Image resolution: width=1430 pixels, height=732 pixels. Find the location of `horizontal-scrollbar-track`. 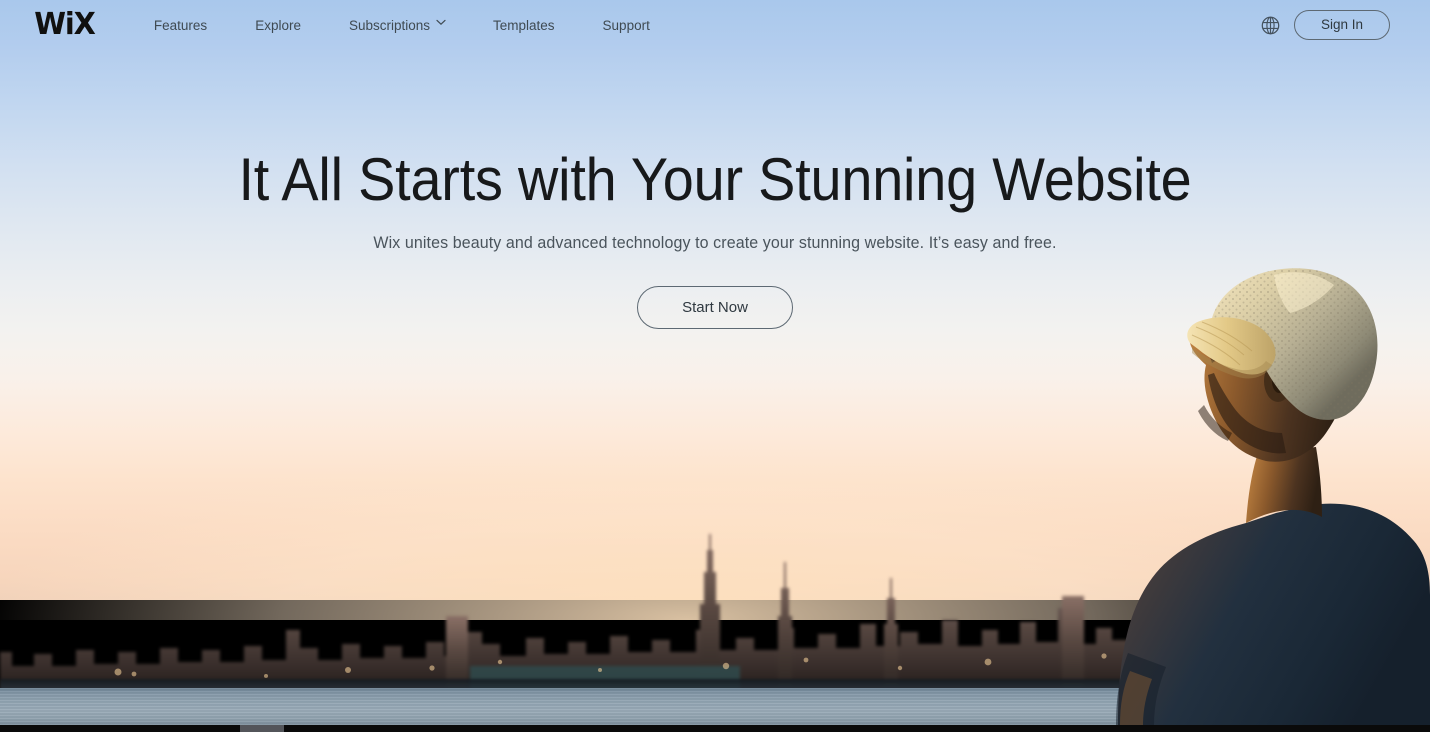

horizontal-scrollbar-track is located at coordinates (715, 728).